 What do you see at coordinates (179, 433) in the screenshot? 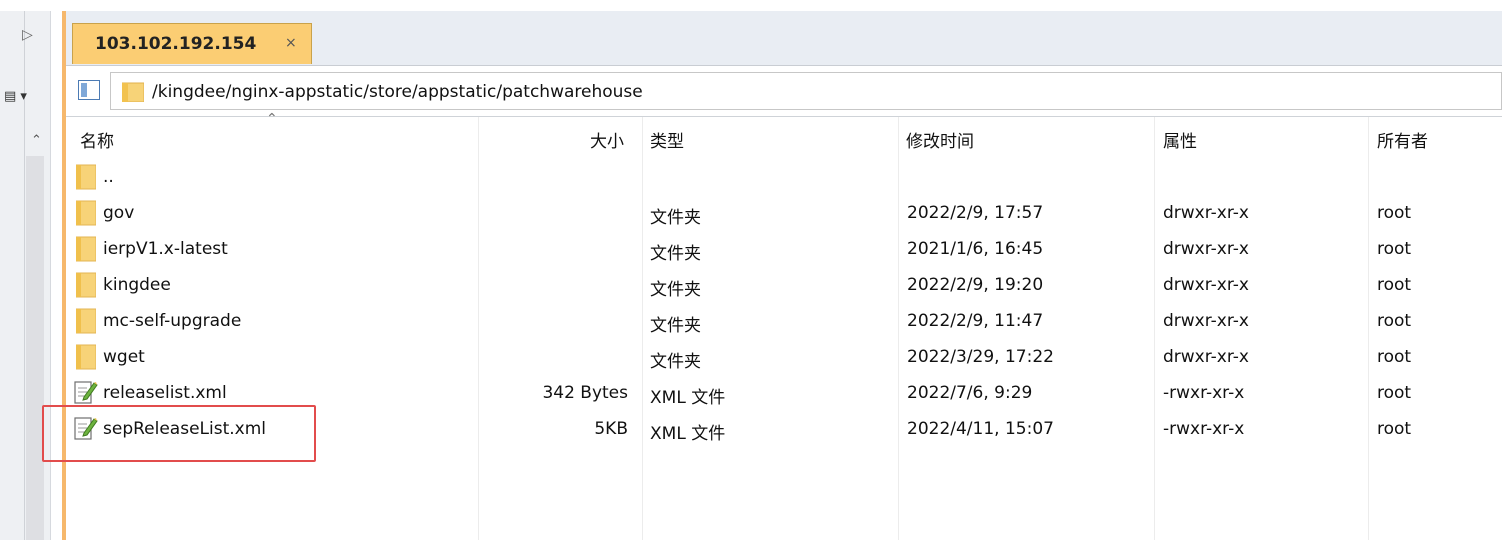
I see `highlight-box` at bounding box center [179, 433].